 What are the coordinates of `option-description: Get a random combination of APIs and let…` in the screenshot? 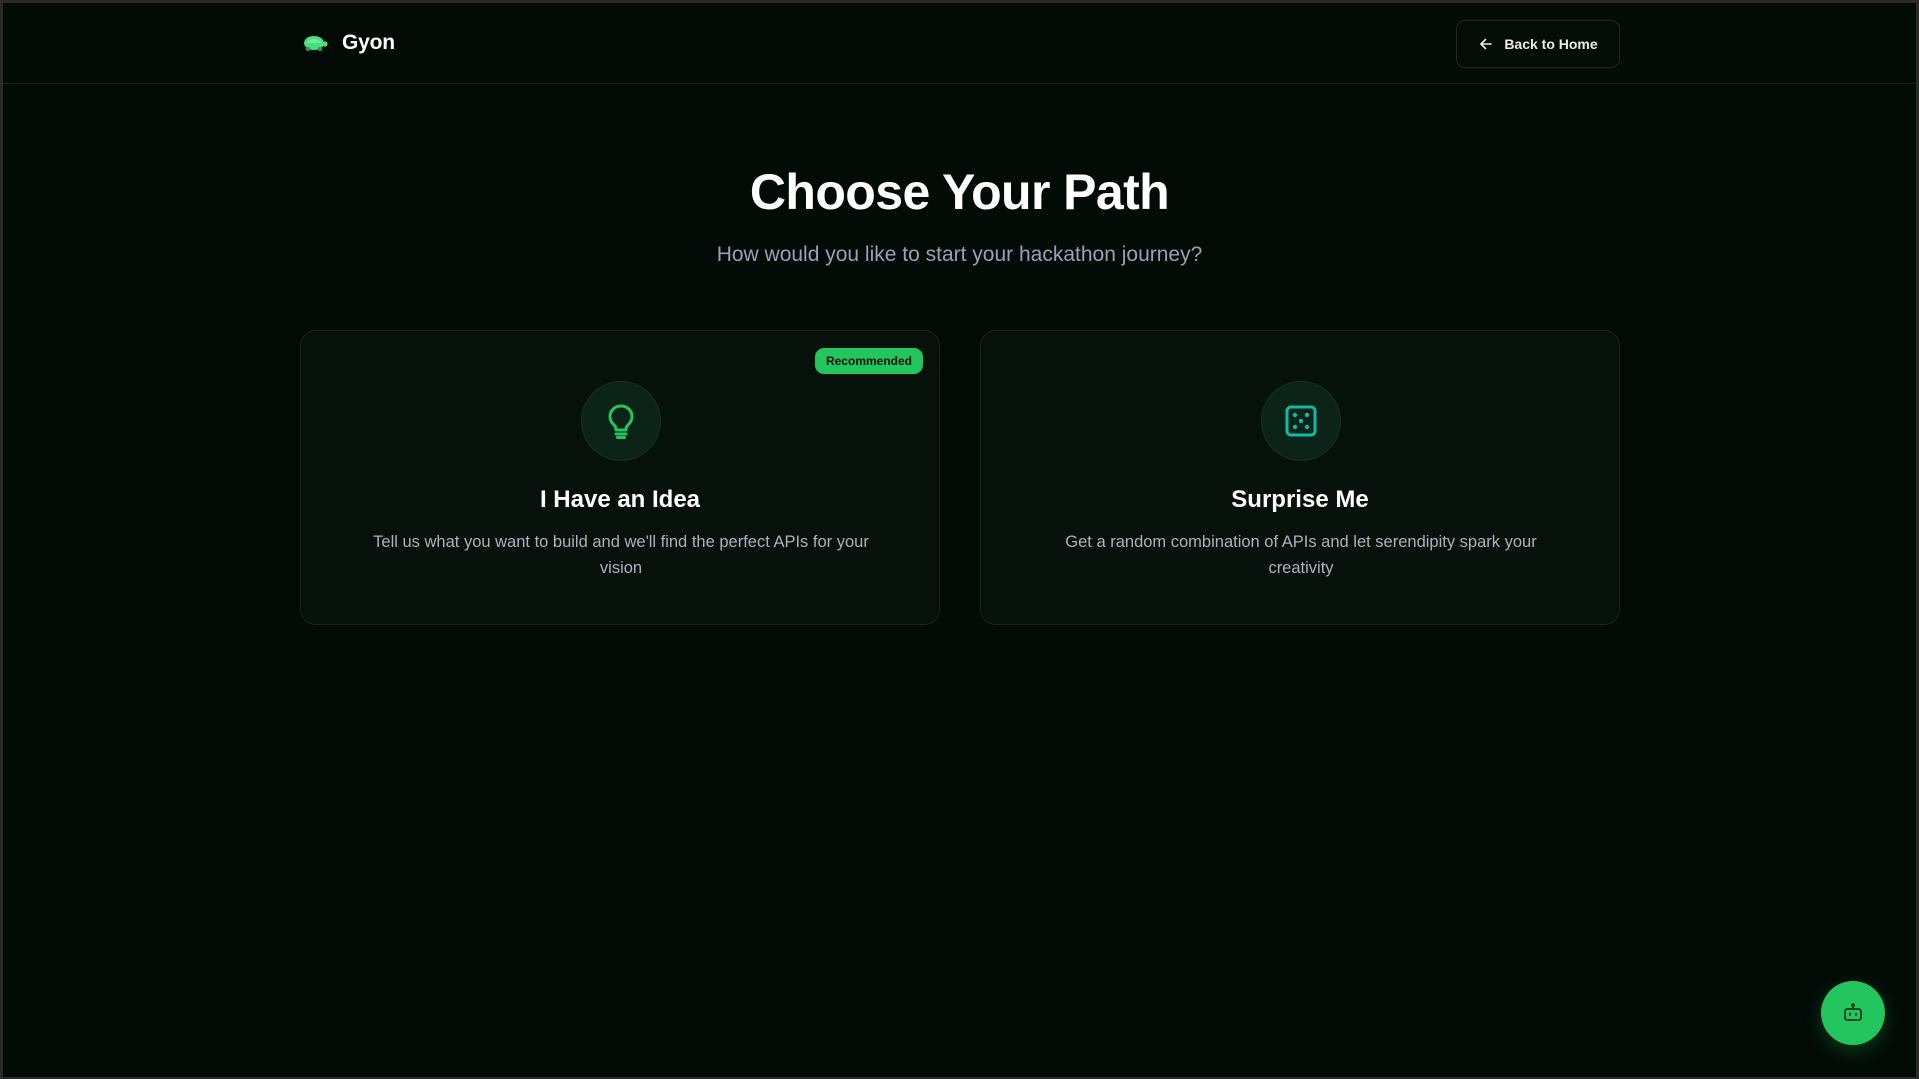 It's located at (1301, 555).